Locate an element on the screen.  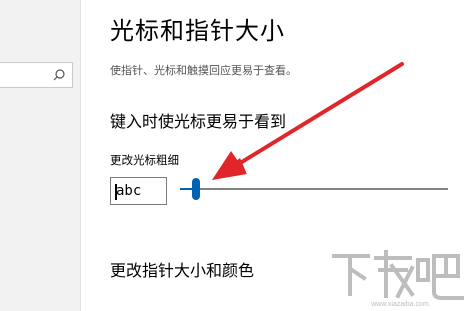
cursor-preview-text: abc is located at coordinates (129, 191).